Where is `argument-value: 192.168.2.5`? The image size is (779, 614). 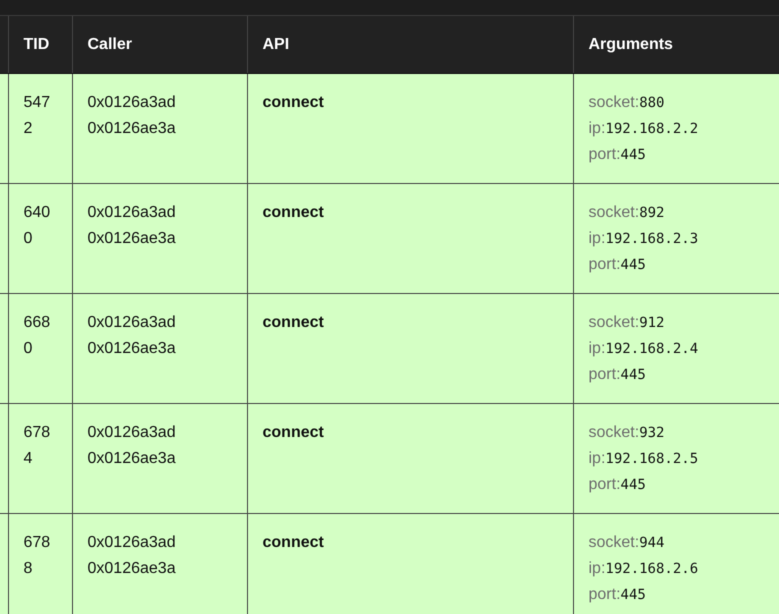 argument-value: 192.168.2.5 is located at coordinates (651, 459).